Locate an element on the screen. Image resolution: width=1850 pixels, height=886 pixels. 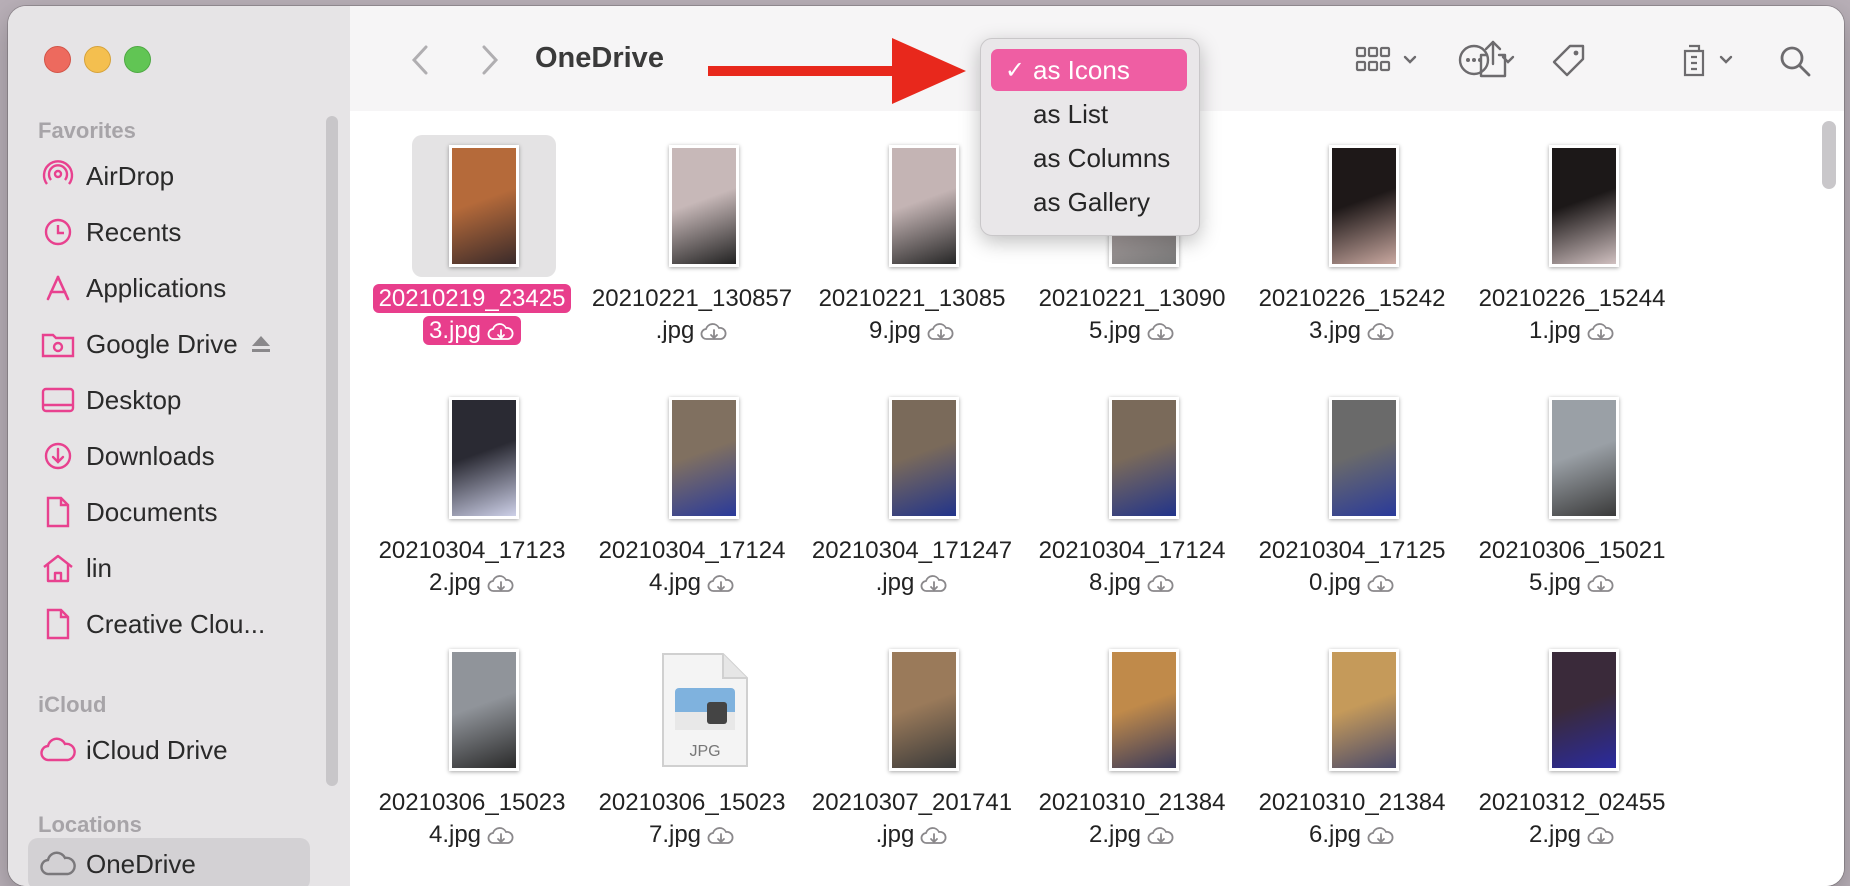
close-window-button is located at coordinates (57, 59).